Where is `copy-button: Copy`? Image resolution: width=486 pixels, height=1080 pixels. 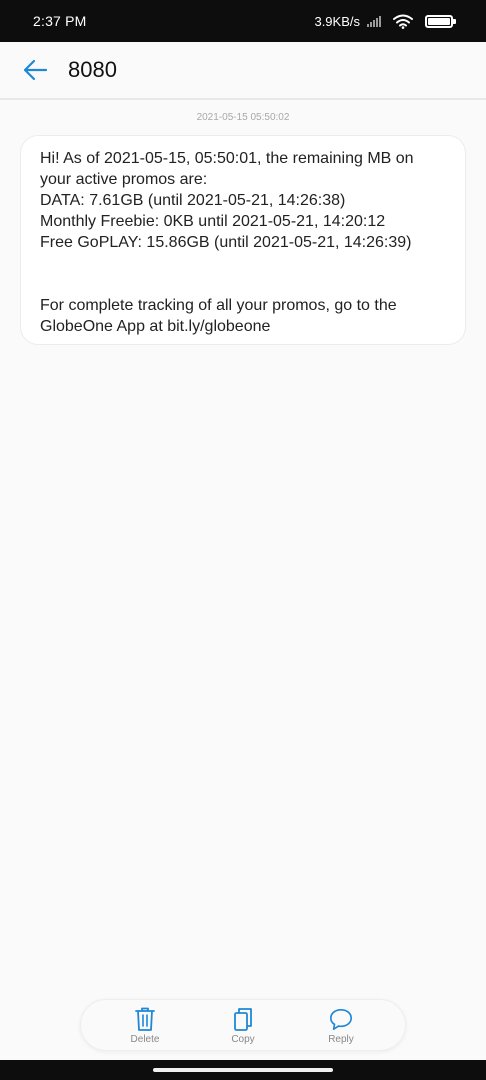 copy-button: Copy is located at coordinates (243, 1025).